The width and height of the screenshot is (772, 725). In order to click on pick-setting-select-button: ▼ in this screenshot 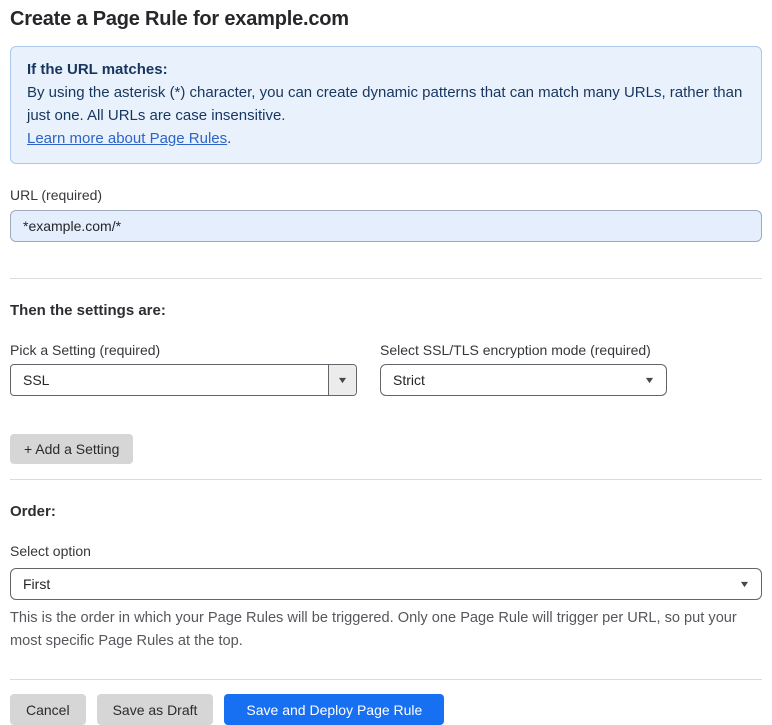, I will do `click(342, 380)`.